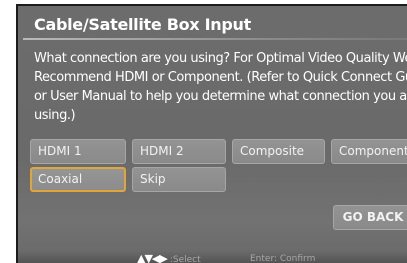  What do you see at coordinates (179, 151) in the screenshot?
I see `option-hdmi2-button: HDMI 2` at bounding box center [179, 151].